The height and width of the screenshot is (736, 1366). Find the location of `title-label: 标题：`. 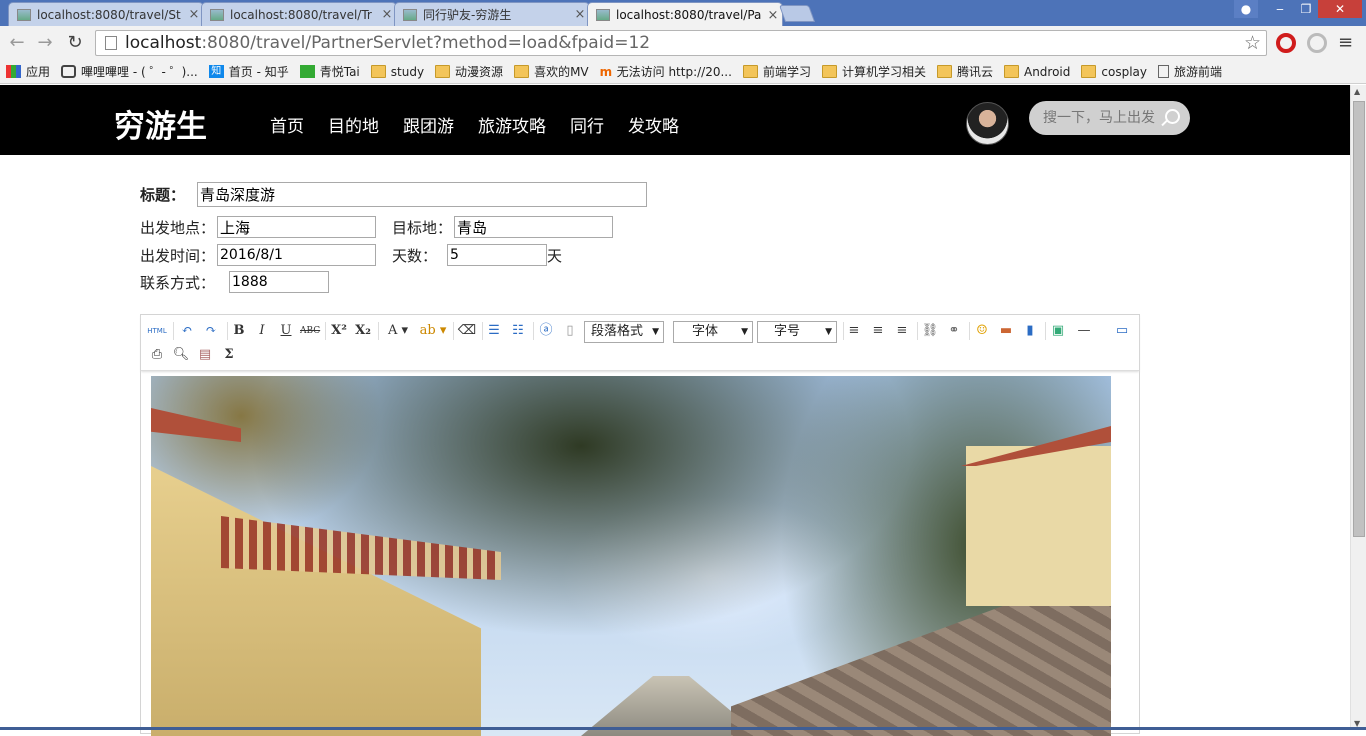

title-label: 标题： is located at coordinates (163, 195).